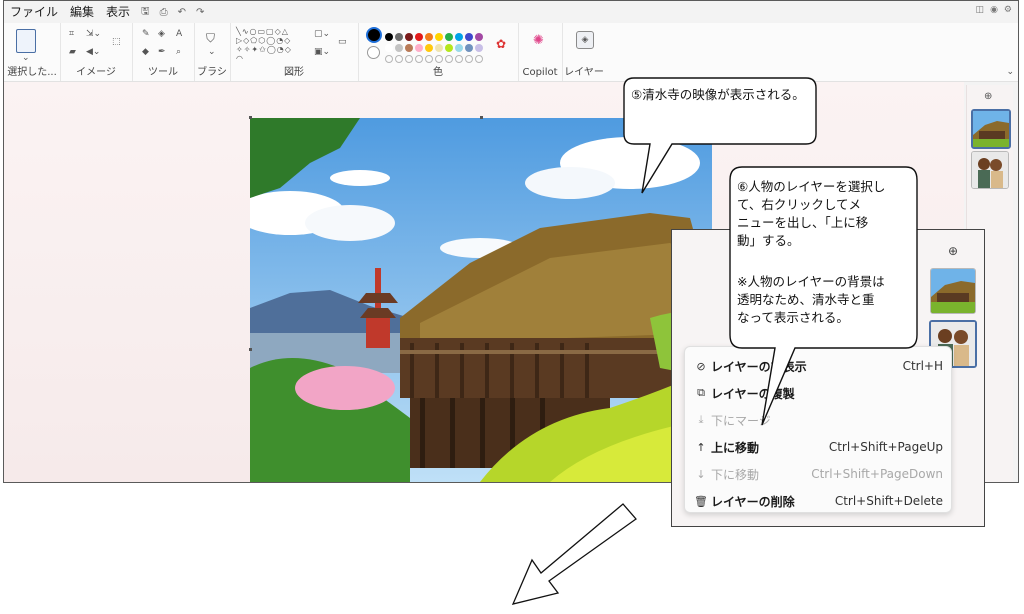 This screenshot has width=1024, height=614. What do you see at coordinates (811, 299) in the screenshot?
I see `callout-6-text-note: ※人物のレイヤーの背景は 透明なため、清水寺と重 なって表示される。` at bounding box center [811, 299].